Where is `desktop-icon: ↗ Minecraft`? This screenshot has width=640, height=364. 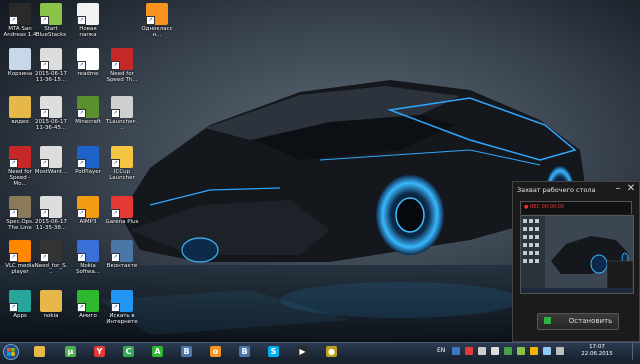
desktop-icon: ↗ Minecraft is located at coordinates (88, 110).